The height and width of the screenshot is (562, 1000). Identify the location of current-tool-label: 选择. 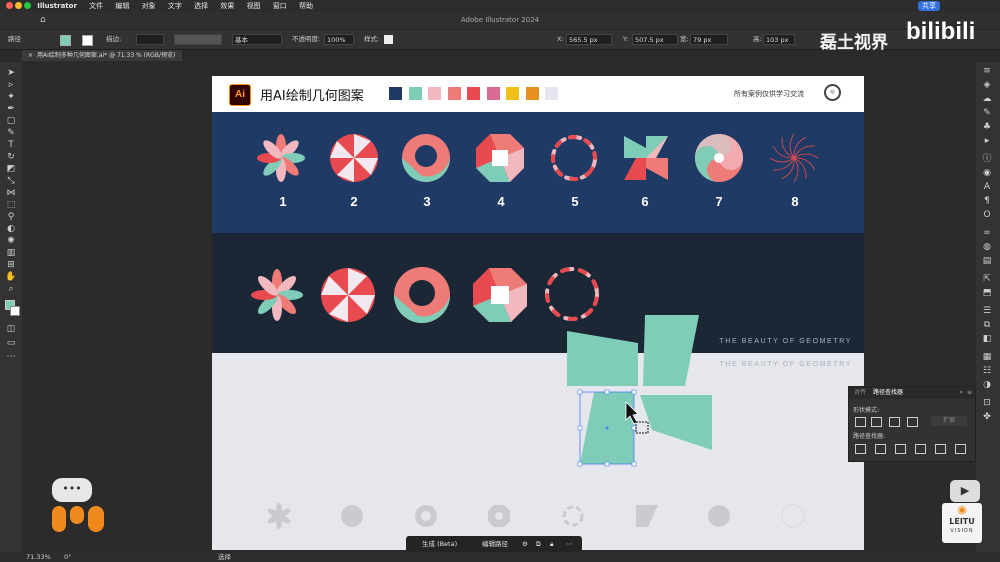
(224, 557).